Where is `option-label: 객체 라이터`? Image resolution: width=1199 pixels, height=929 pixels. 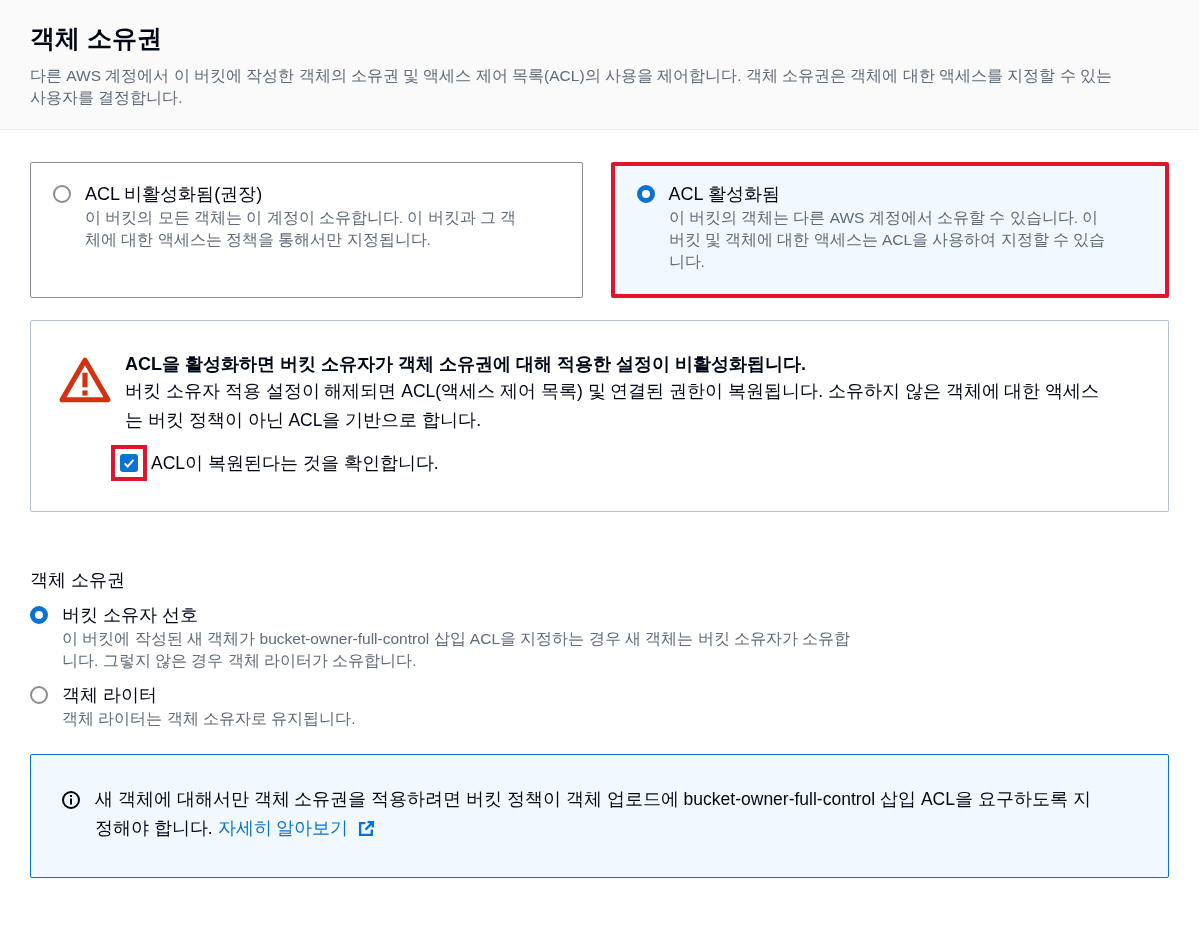
option-label: 객체 라이터 is located at coordinates (110, 695).